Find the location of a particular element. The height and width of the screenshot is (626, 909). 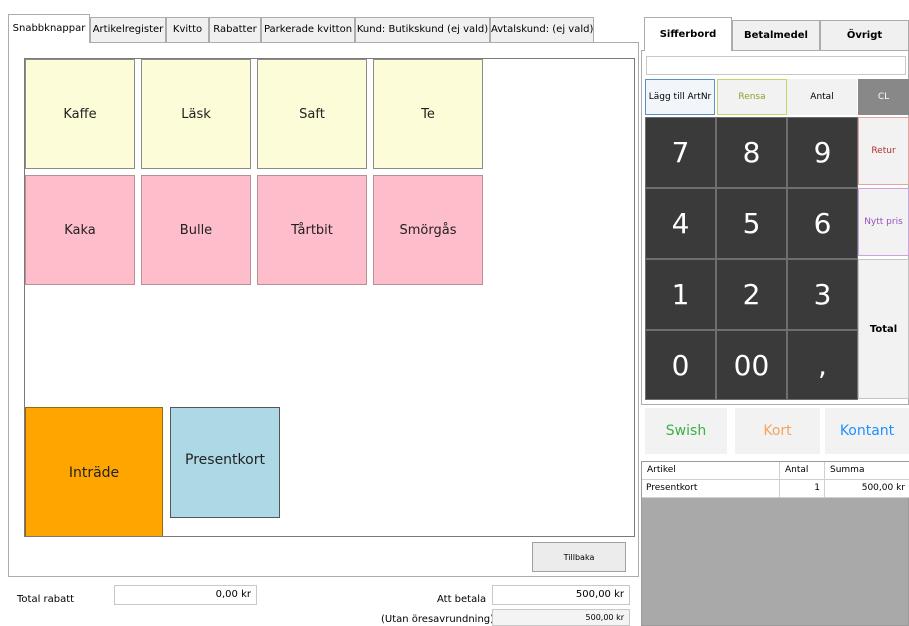

new-price-button: Nytt pris is located at coordinates (883, 222).